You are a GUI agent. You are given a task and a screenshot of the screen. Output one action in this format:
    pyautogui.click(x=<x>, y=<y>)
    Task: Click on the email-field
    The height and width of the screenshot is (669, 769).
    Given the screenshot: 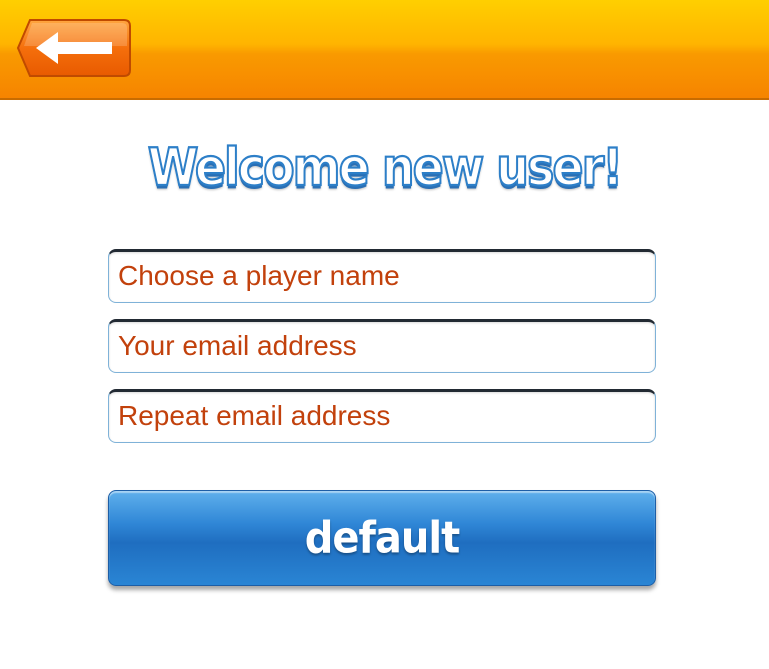 What is the action you would take?
    pyautogui.click(x=382, y=346)
    